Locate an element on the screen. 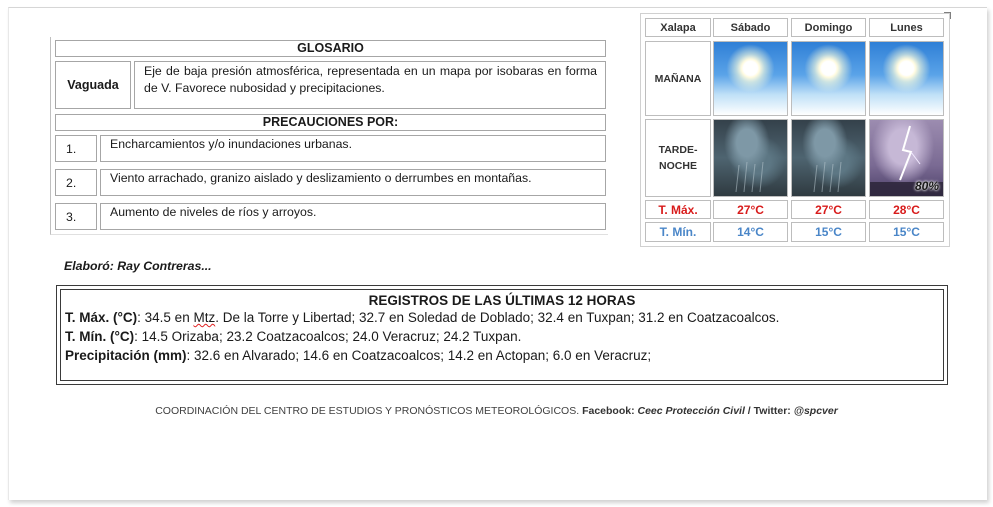 The width and height of the screenshot is (993, 507). precaution-number: 2. is located at coordinates (76, 182).